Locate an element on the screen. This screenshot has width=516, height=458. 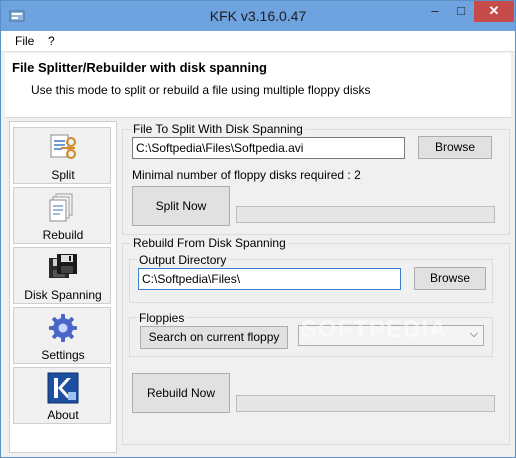
sidebar-item-split: Split is located at coordinates (62, 155).